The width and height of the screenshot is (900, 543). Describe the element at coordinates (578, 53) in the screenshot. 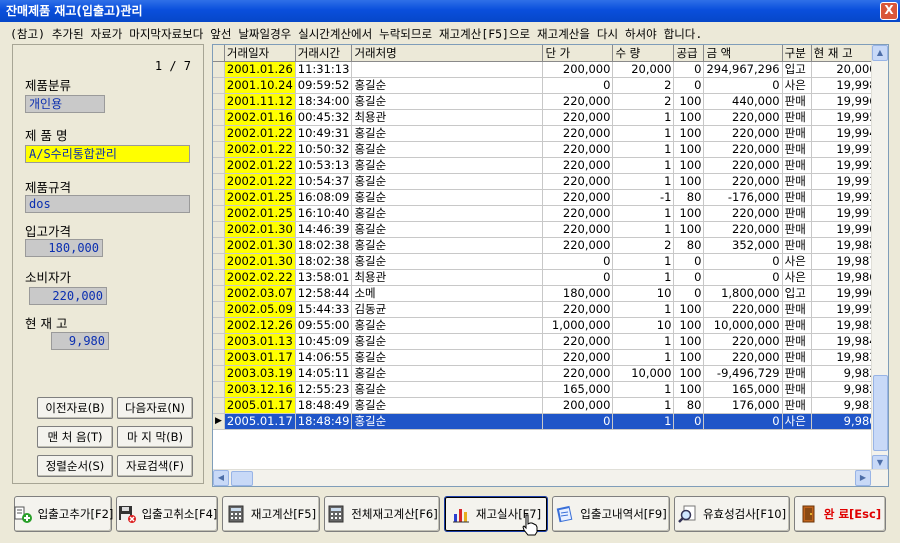

I see `column-header: 단 가` at that location.